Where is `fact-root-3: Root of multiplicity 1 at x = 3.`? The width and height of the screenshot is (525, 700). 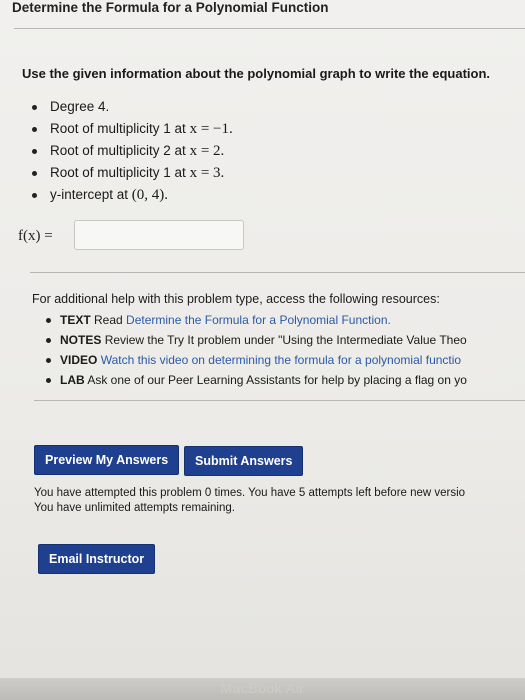
fact-root-3: Root of multiplicity 1 at x = 3. is located at coordinates (131, 174).